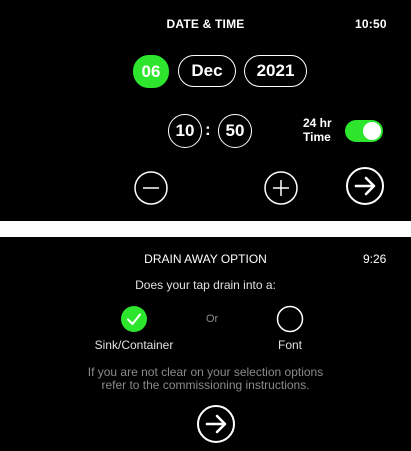 The width and height of the screenshot is (411, 451). Describe the element at coordinates (205, 285) in the screenshot. I see `drain-question: Does your tap drain into a:` at that location.